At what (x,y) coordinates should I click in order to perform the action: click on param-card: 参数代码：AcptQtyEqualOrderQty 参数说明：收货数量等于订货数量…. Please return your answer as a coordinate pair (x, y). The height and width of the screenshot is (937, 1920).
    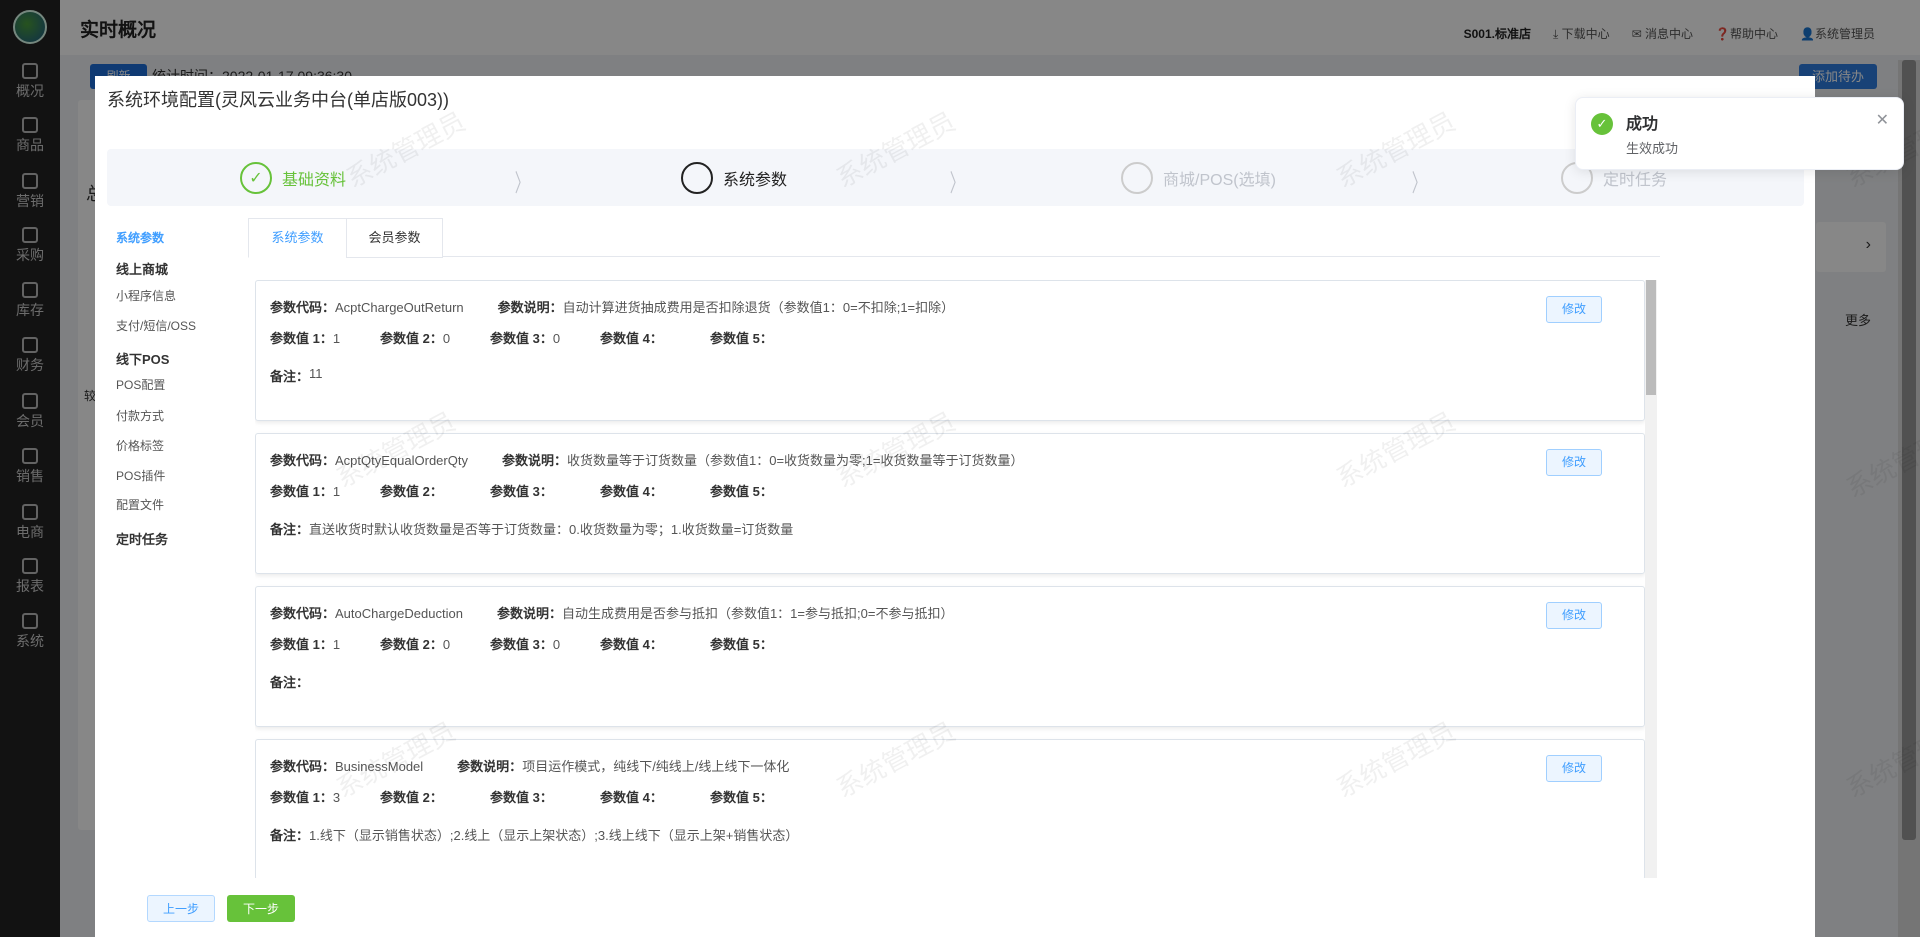
    Looking at the image, I should click on (950, 503).